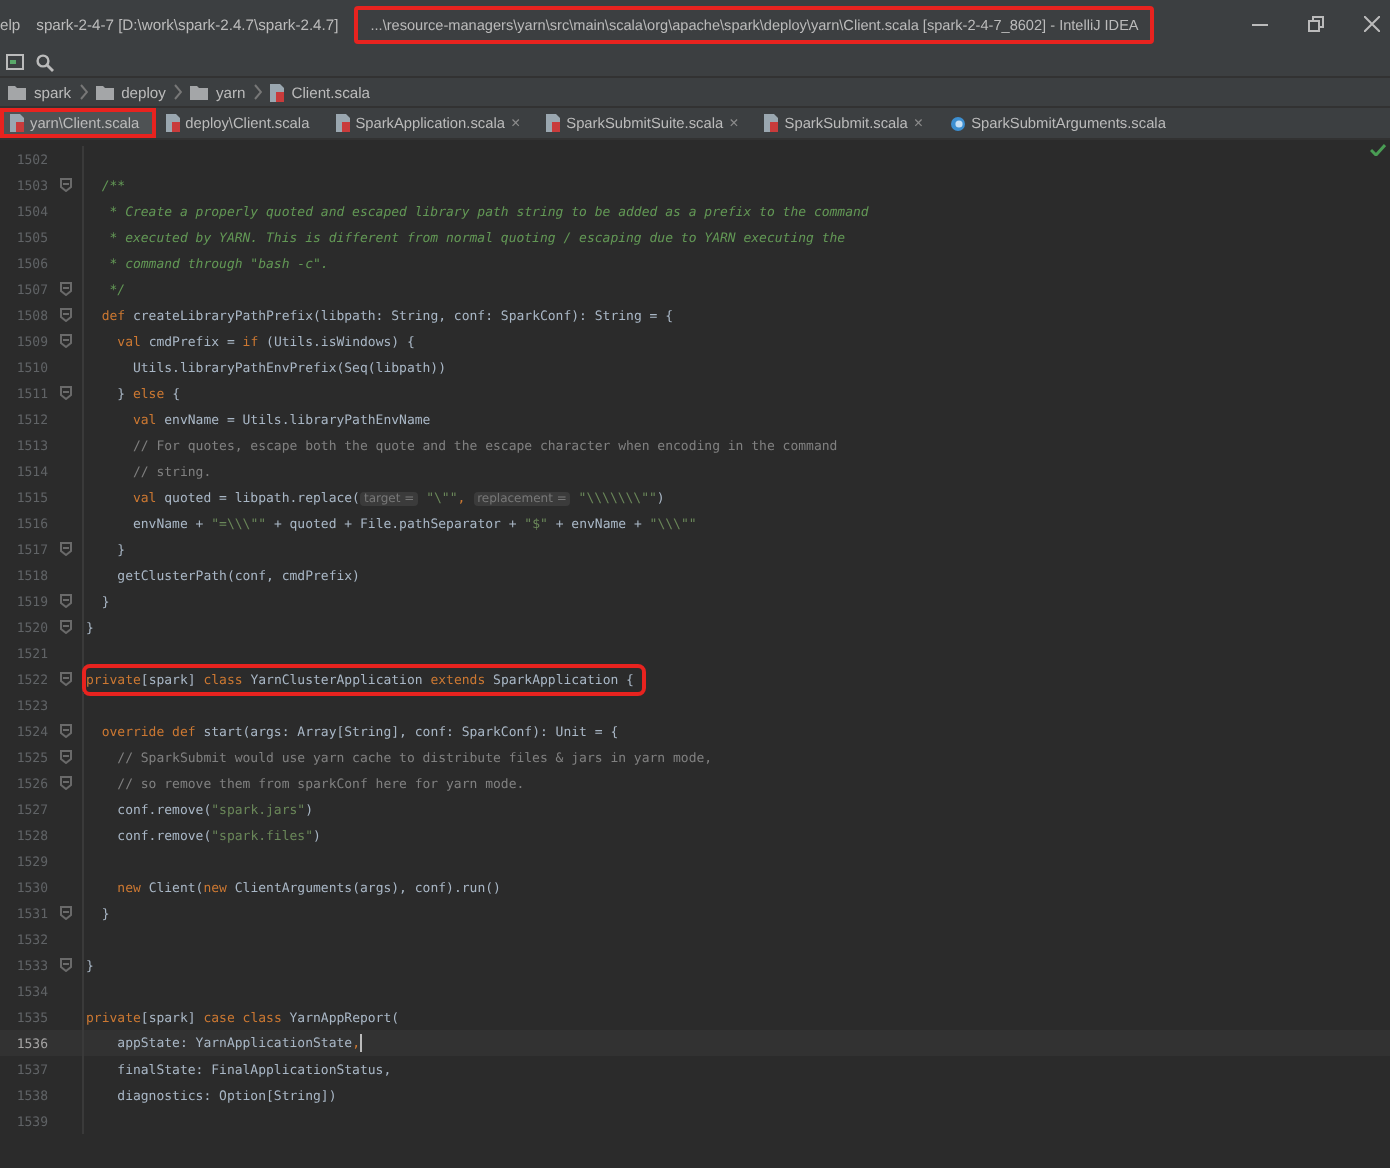 The width and height of the screenshot is (1390, 1168). Describe the element at coordinates (1378, 150) in the screenshot. I see `check-icon` at that location.